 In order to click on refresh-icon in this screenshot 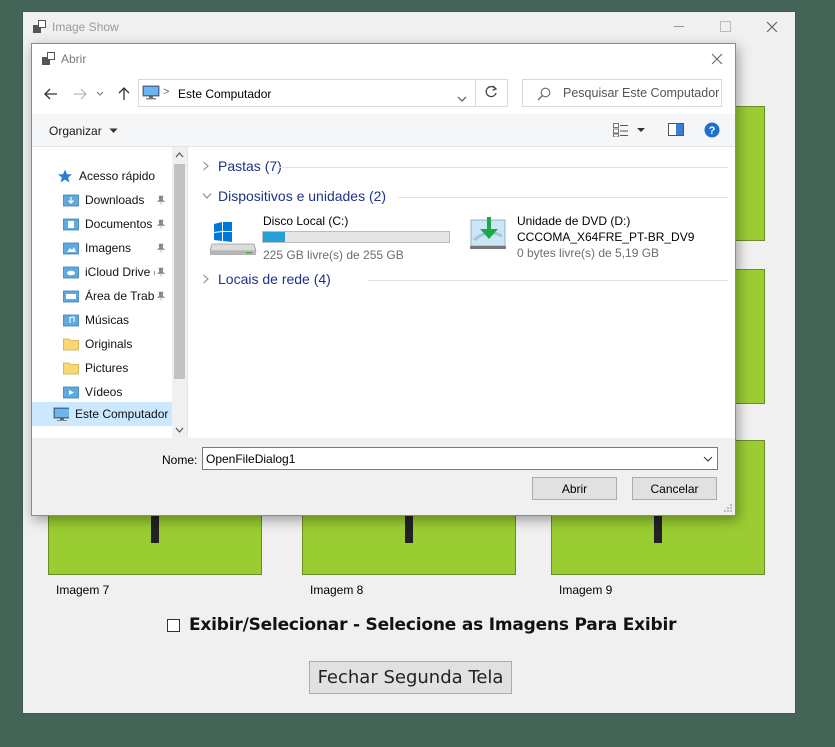, I will do `click(491, 93)`.